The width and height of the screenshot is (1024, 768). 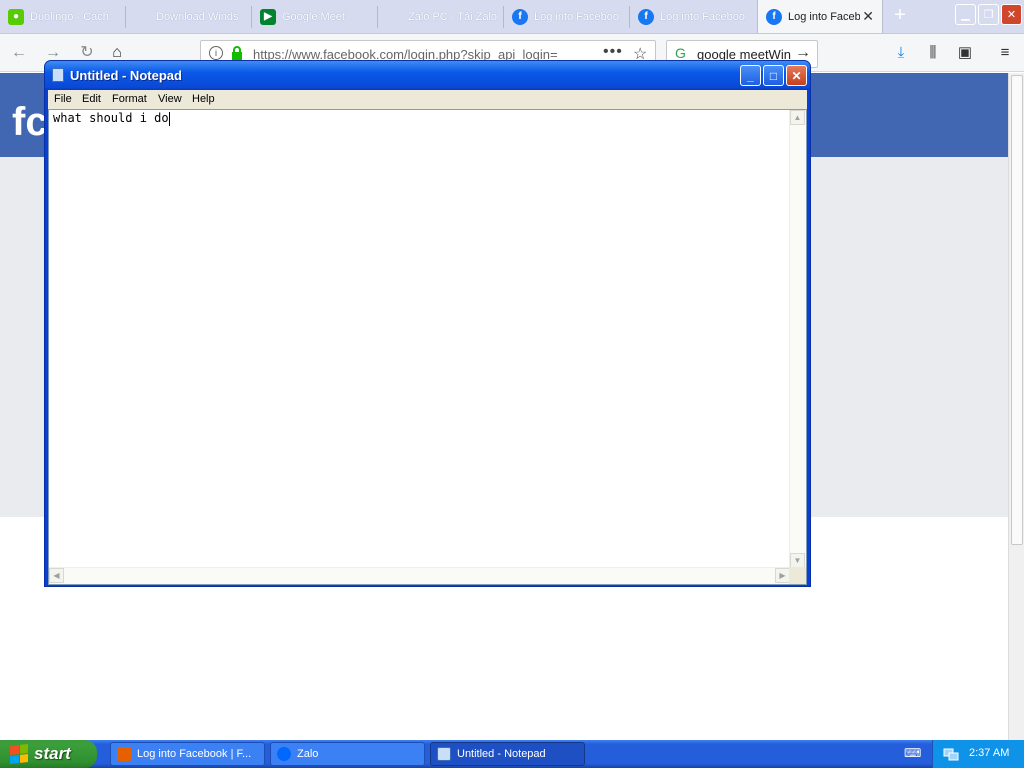 I want to click on text-caret, so click(x=169, y=118).